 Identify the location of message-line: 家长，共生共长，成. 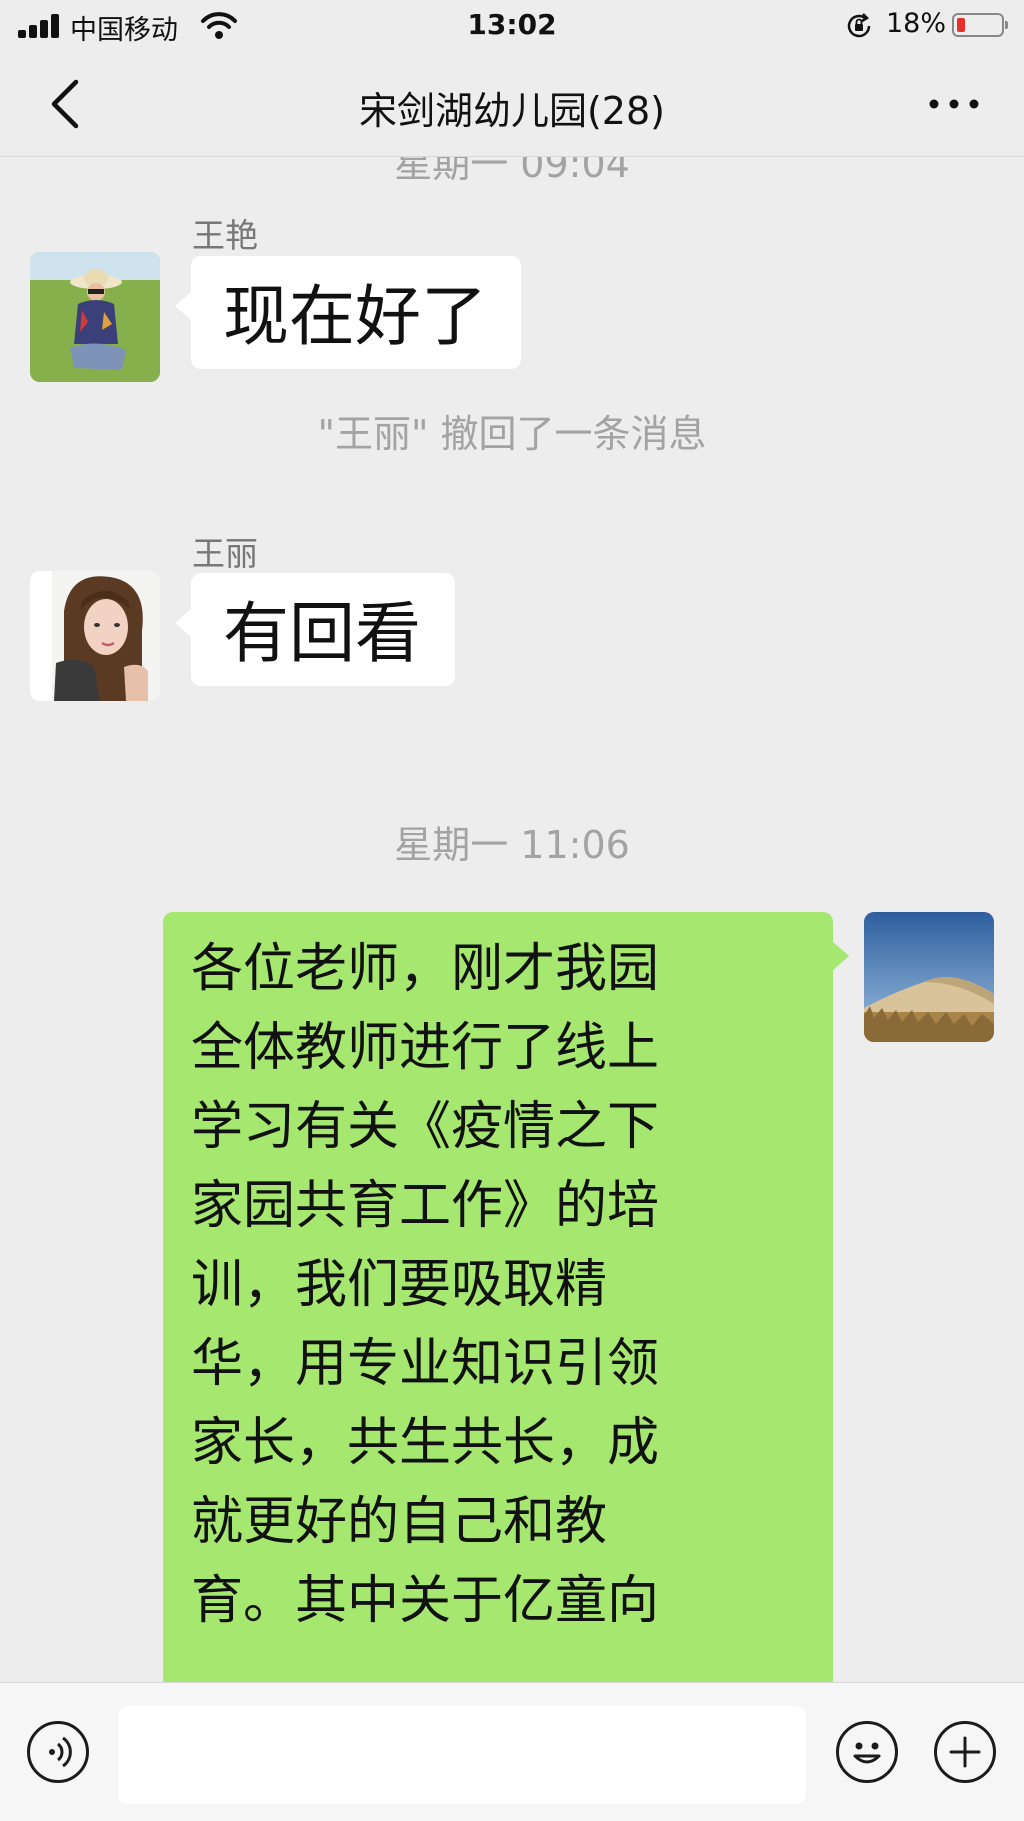
(425, 1443).